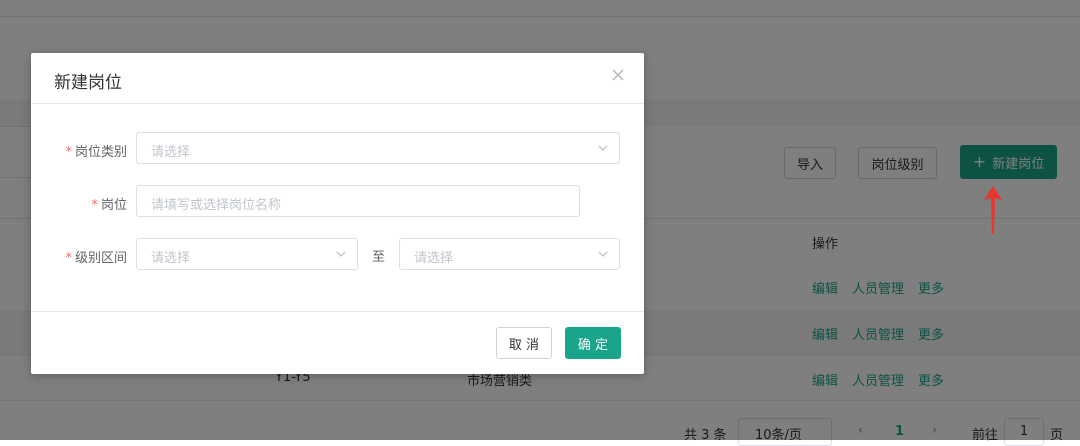 Image resolution: width=1080 pixels, height=446 pixels. Describe the element at coordinates (358, 201) in the screenshot. I see `position-name-input: 请填写或选择岗位名称` at that location.